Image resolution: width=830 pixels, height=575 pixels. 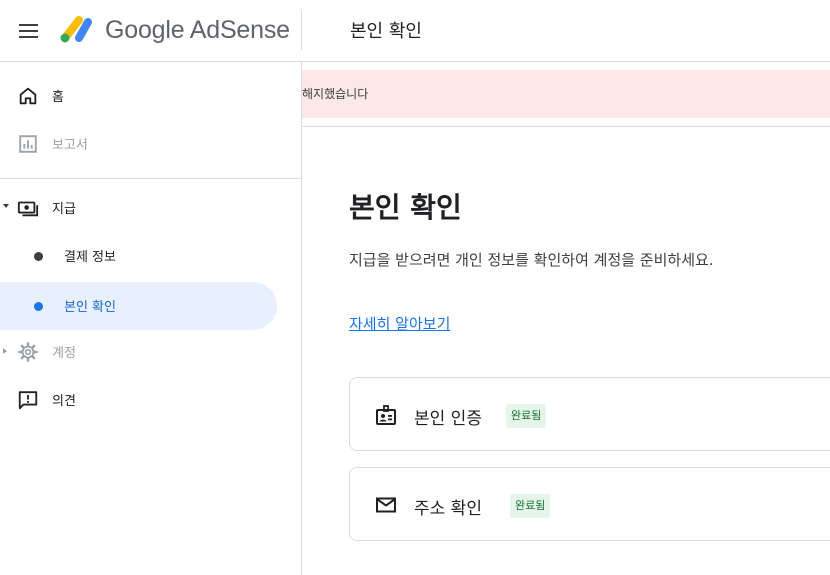 I want to click on identity-verification-card: 본인 인증 완료됨, so click(x=589, y=414).